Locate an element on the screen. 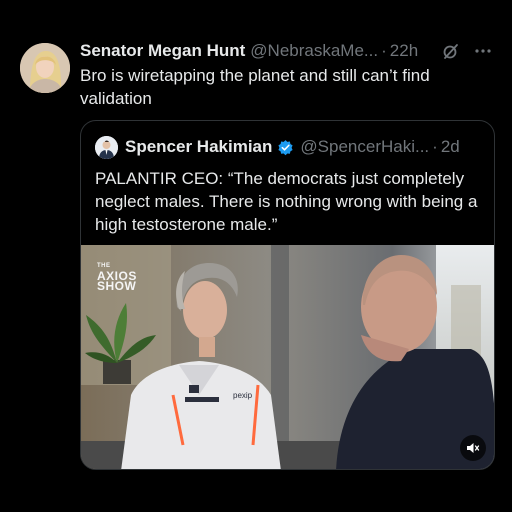 The image size is (512, 512). post-time: 22h is located at coordinates (404, 51).